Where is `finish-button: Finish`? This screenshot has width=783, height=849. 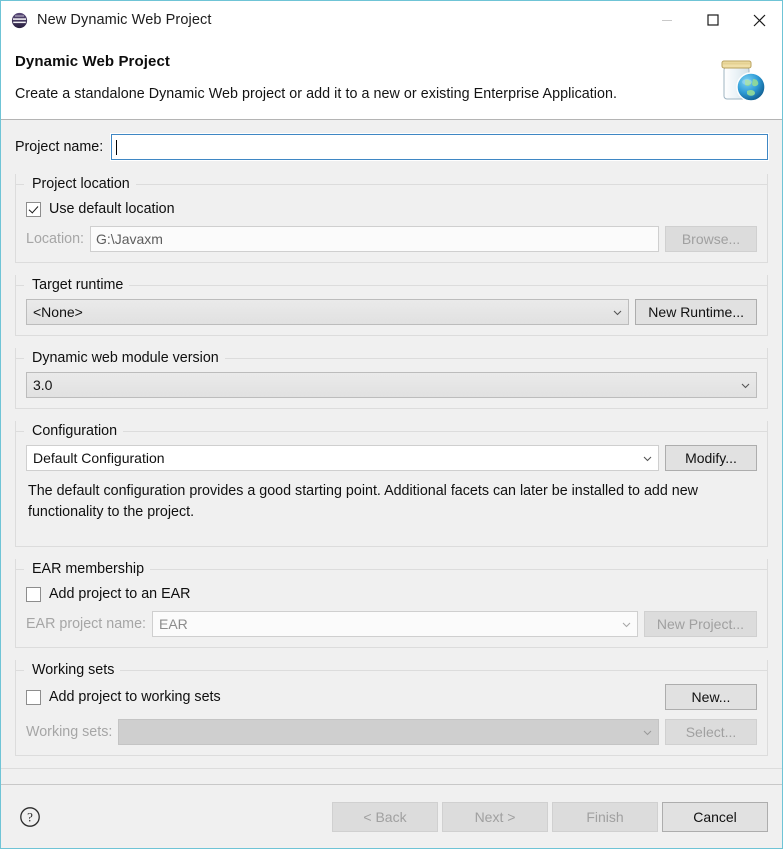 finish-button: Finish is located at coordinates (605, 816).